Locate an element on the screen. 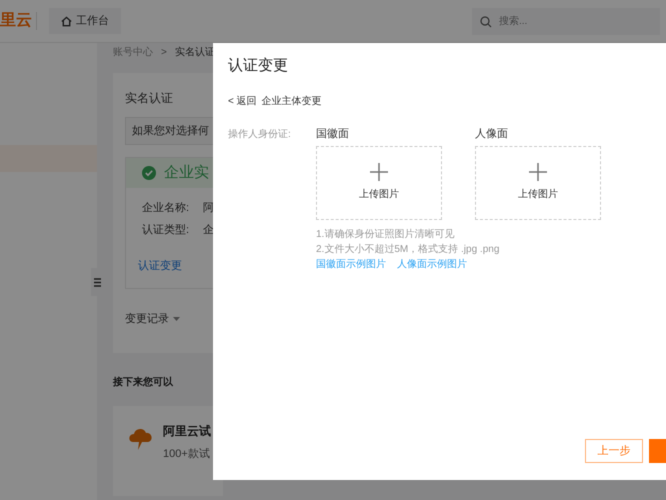 The height and width of the screenshot is (500, 666). hint-text: 2.文件大小不超过5M，格式支持 .jpg .png is located at coordinates (408, 249).